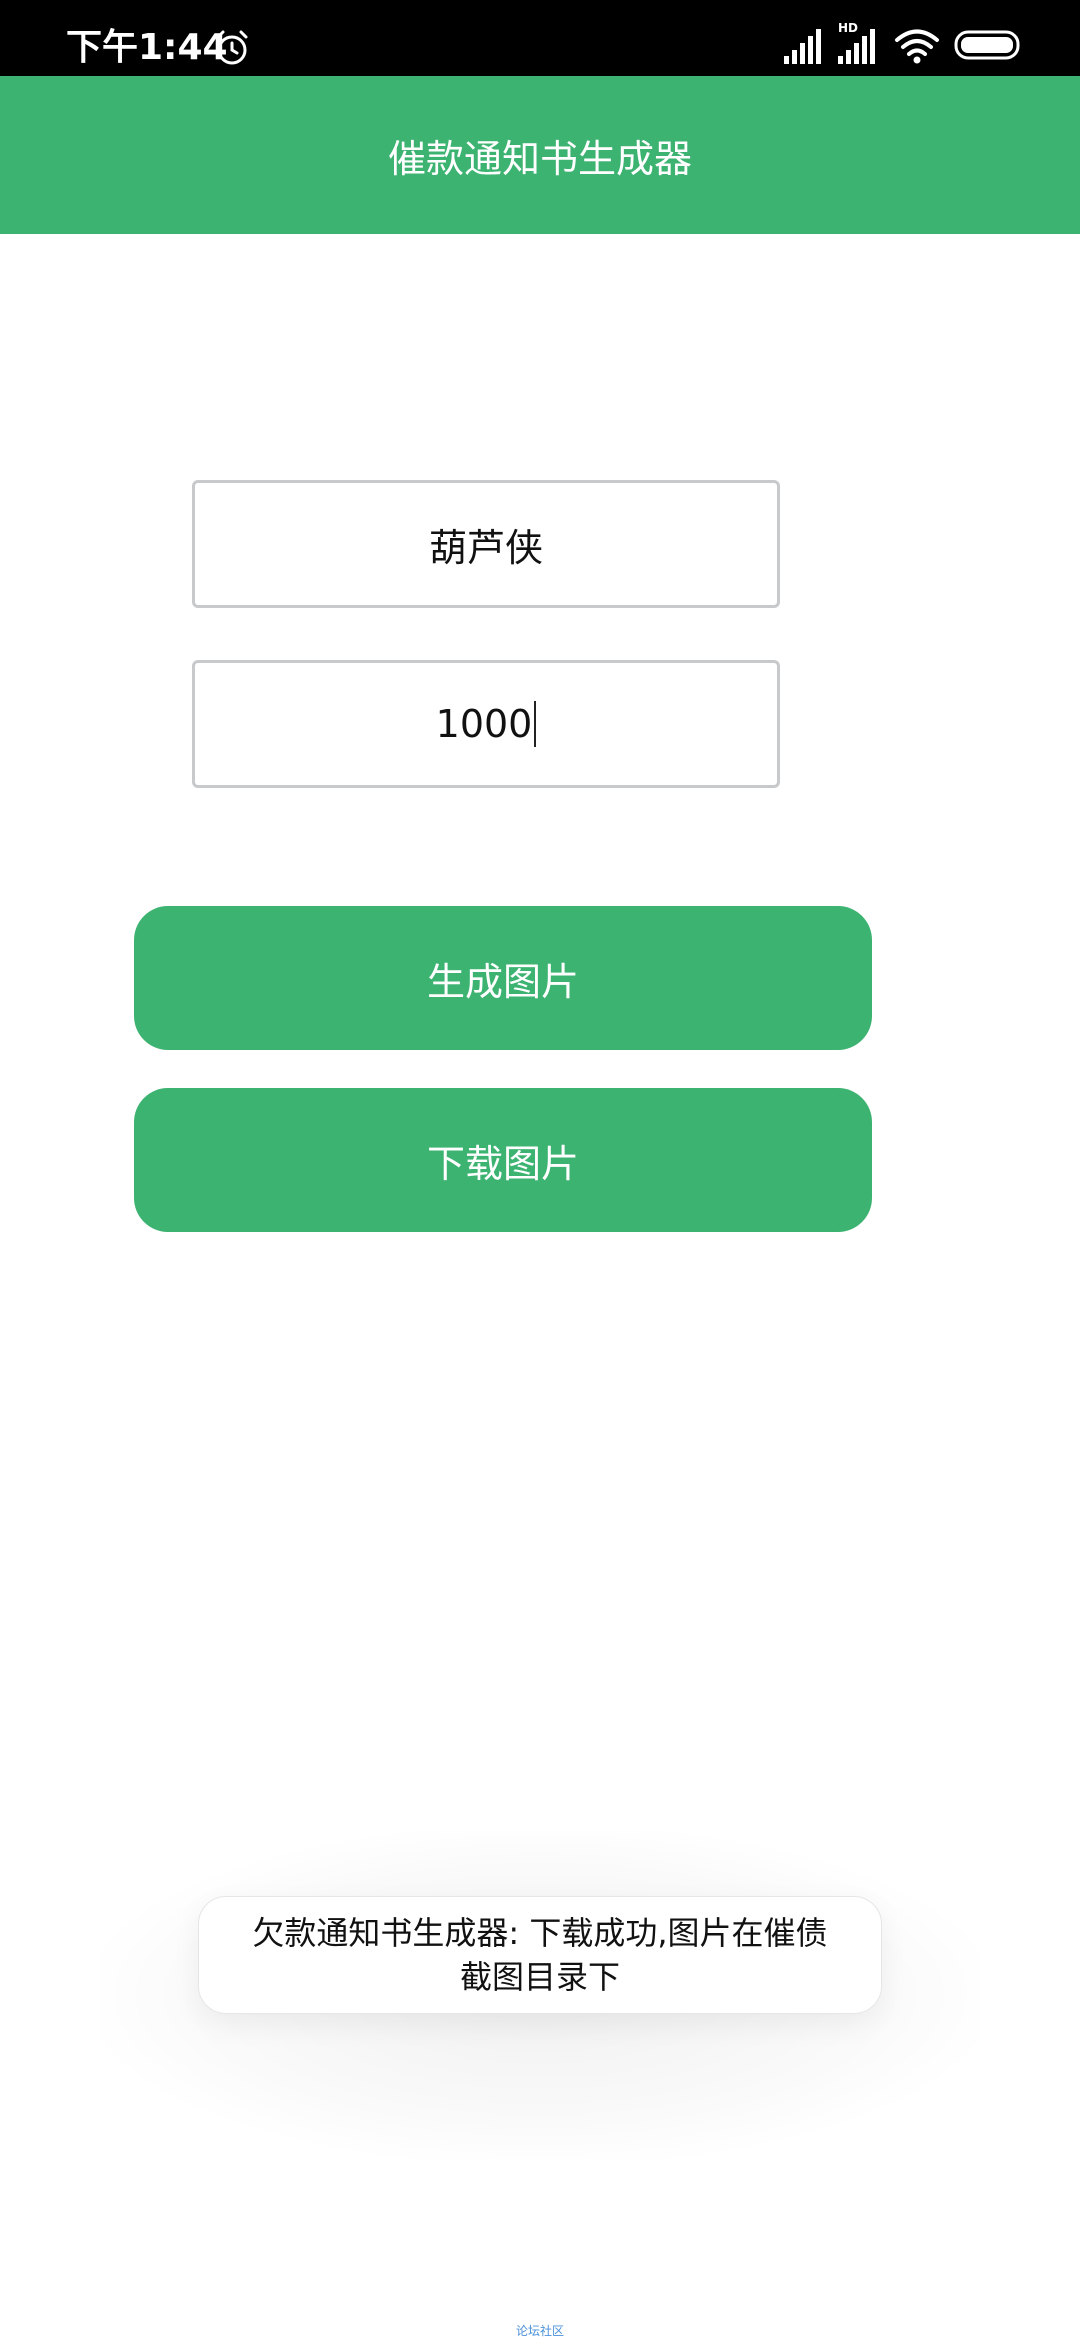  Describe the element at coordinates (539, 158) in the screenshot. I see `app-title: 催款通知书生成器` at that location.